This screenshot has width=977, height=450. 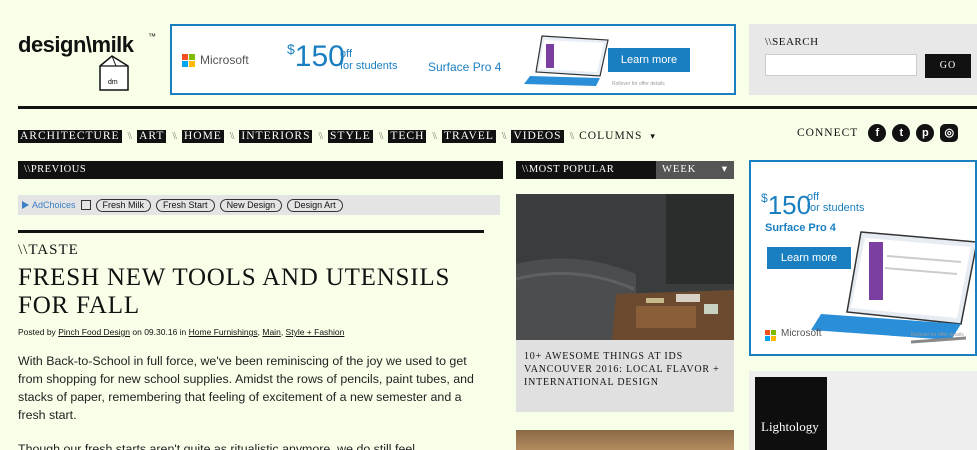 I want to click on surface-laptop-icon, so click(x=566, y=60).